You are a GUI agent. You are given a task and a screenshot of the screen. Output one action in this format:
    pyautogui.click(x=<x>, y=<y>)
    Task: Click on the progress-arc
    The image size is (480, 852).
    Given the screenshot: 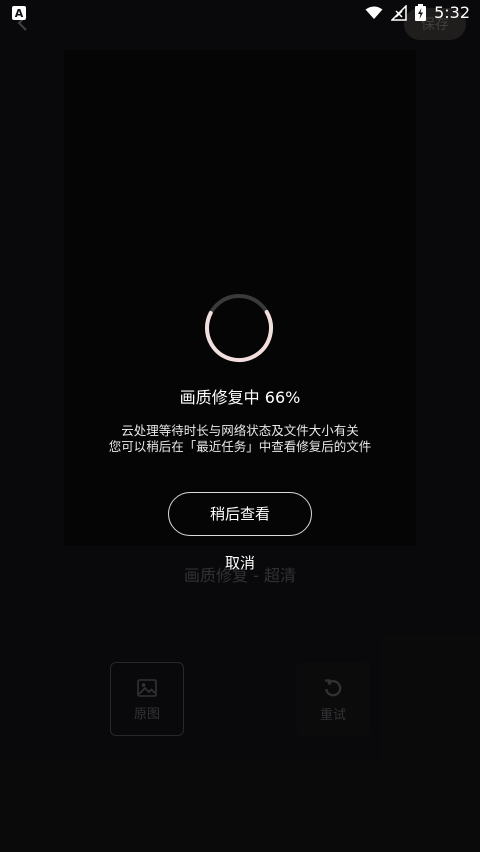 What is the action you would take?
    pyautogui.click(x=239, y=328)
    